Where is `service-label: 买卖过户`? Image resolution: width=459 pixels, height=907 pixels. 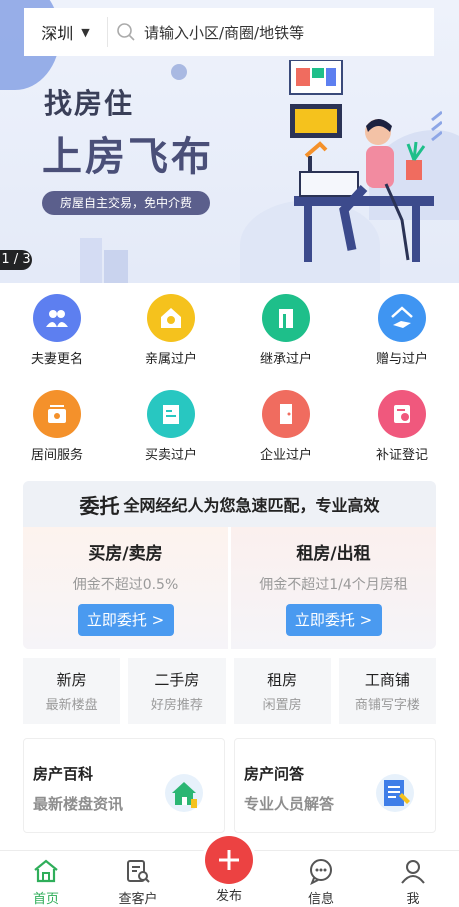
service-label: 买卖过户 is located at coordinates (170, 455).